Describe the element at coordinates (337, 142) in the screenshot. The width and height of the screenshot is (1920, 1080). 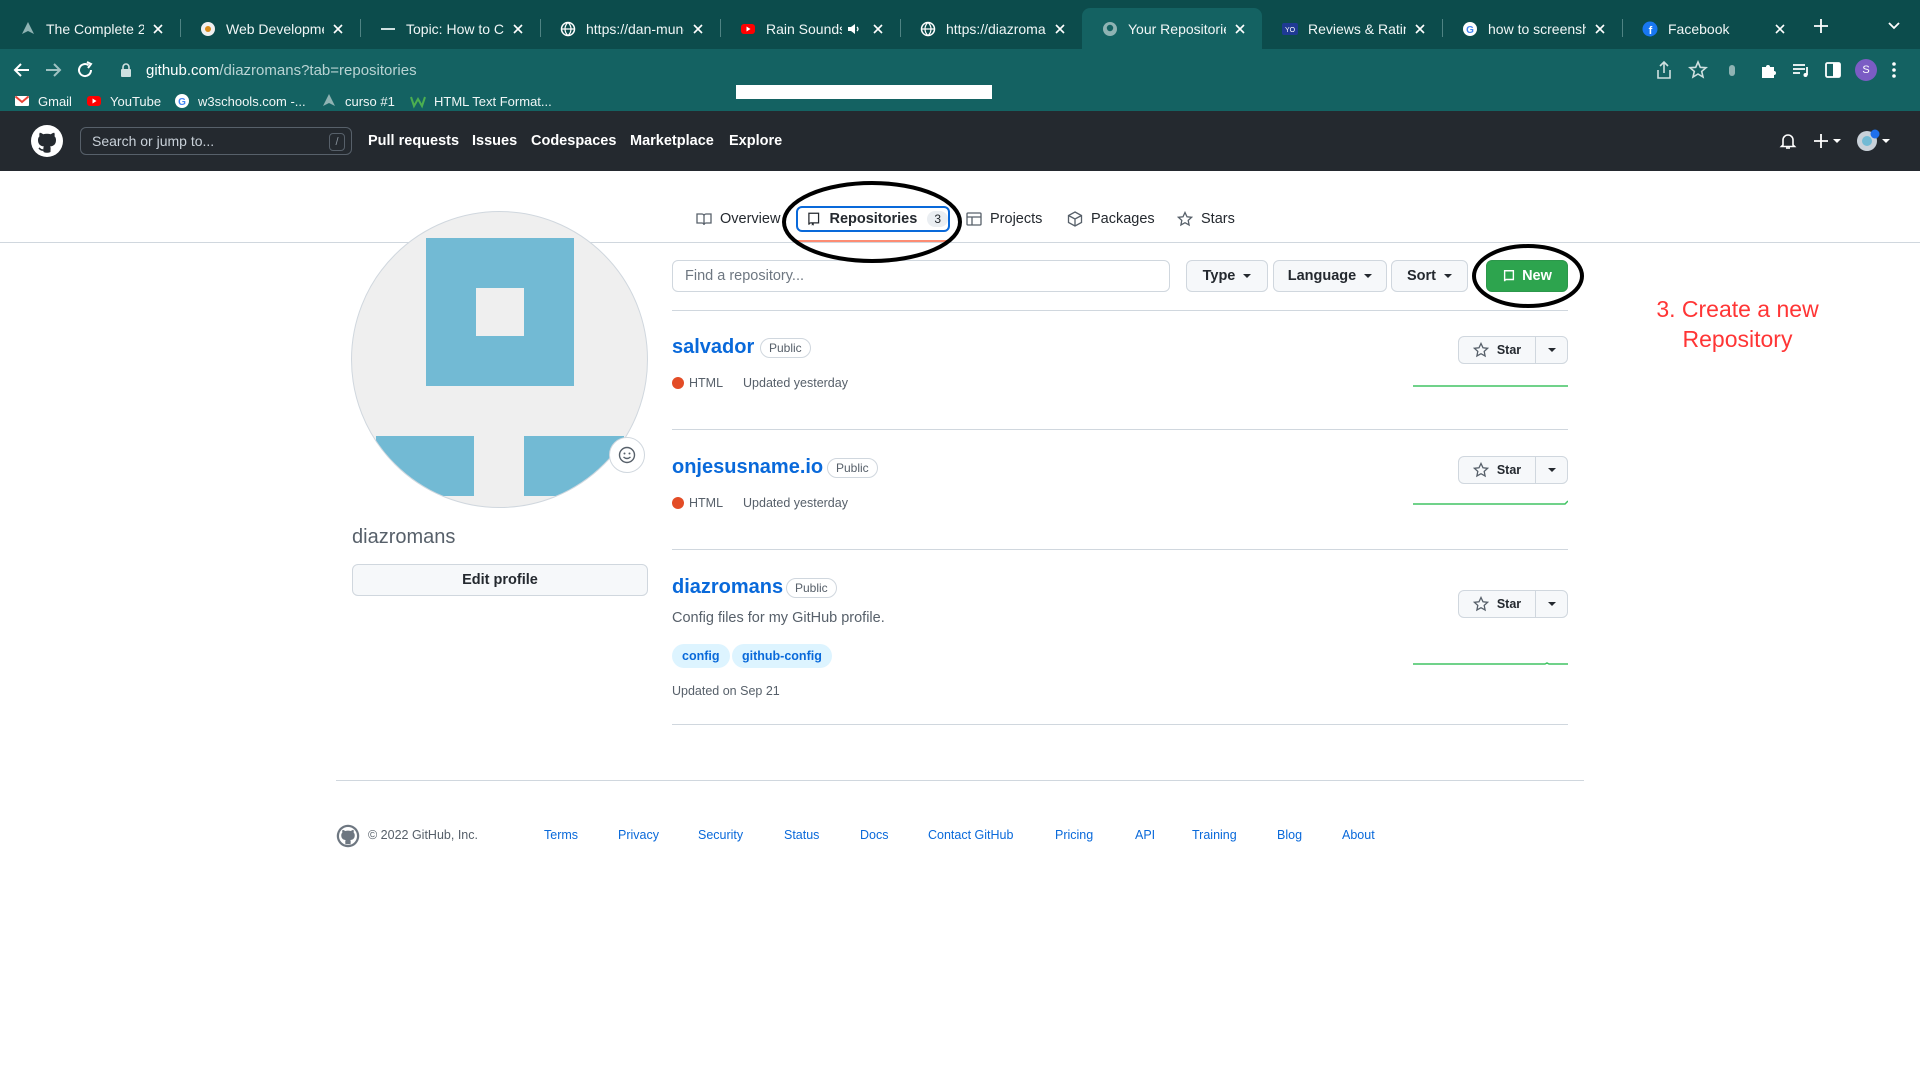
I see `keyboard-shortcut-hint: /` at that location.